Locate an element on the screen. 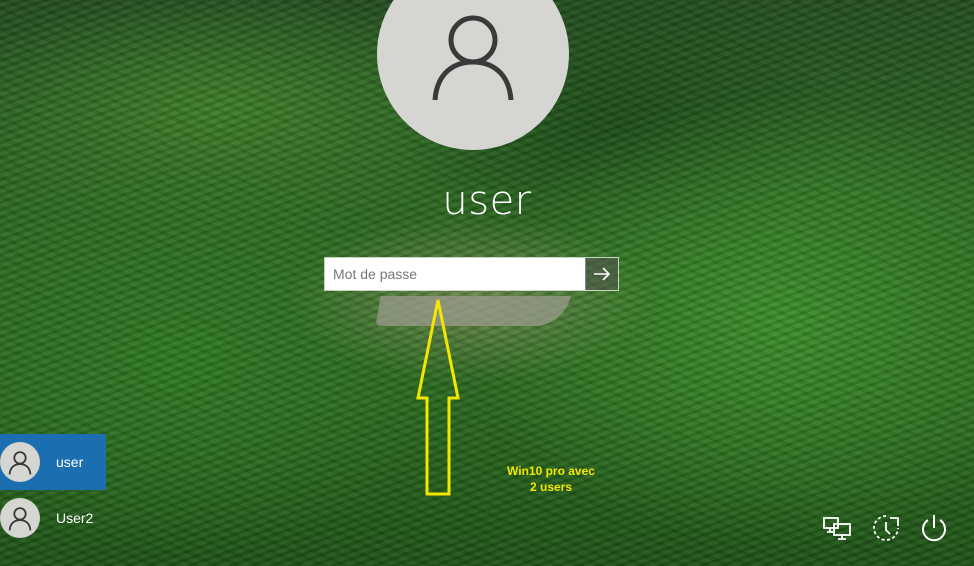 The height and width of the screenshot is (566, 974). ease-of-access-button is located at coordinates (886, 528).